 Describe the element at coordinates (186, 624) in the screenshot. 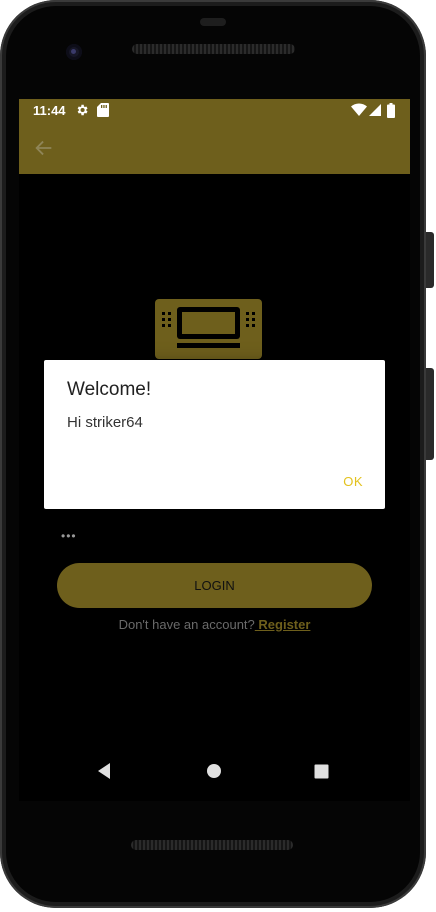

I see `register-prompt: Don't have an account?` at that location.